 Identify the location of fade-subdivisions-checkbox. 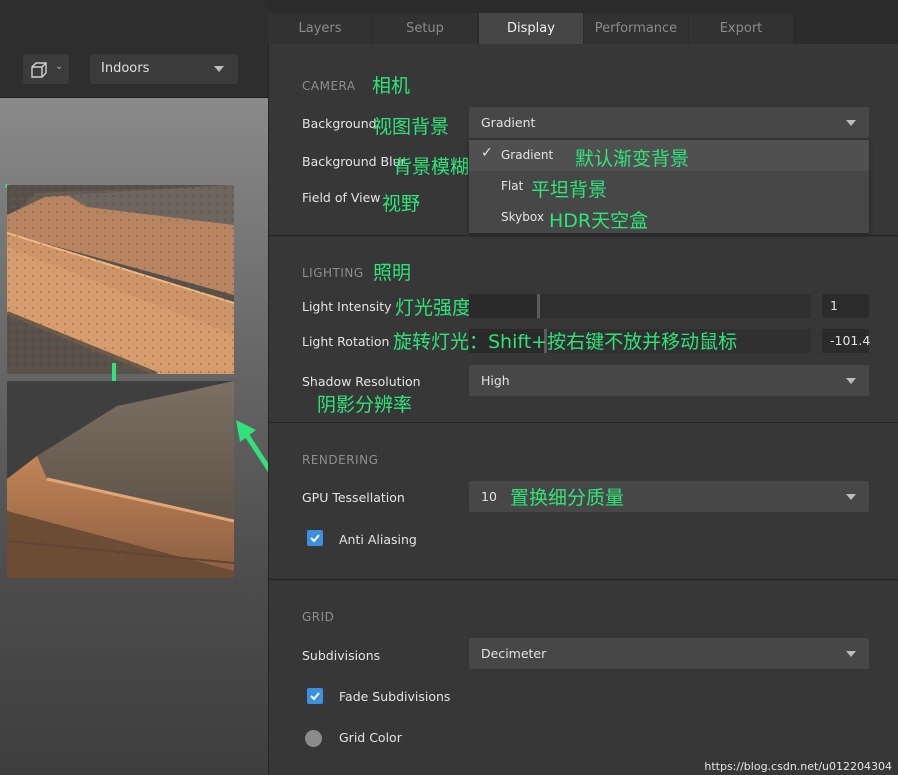
(315, 696).